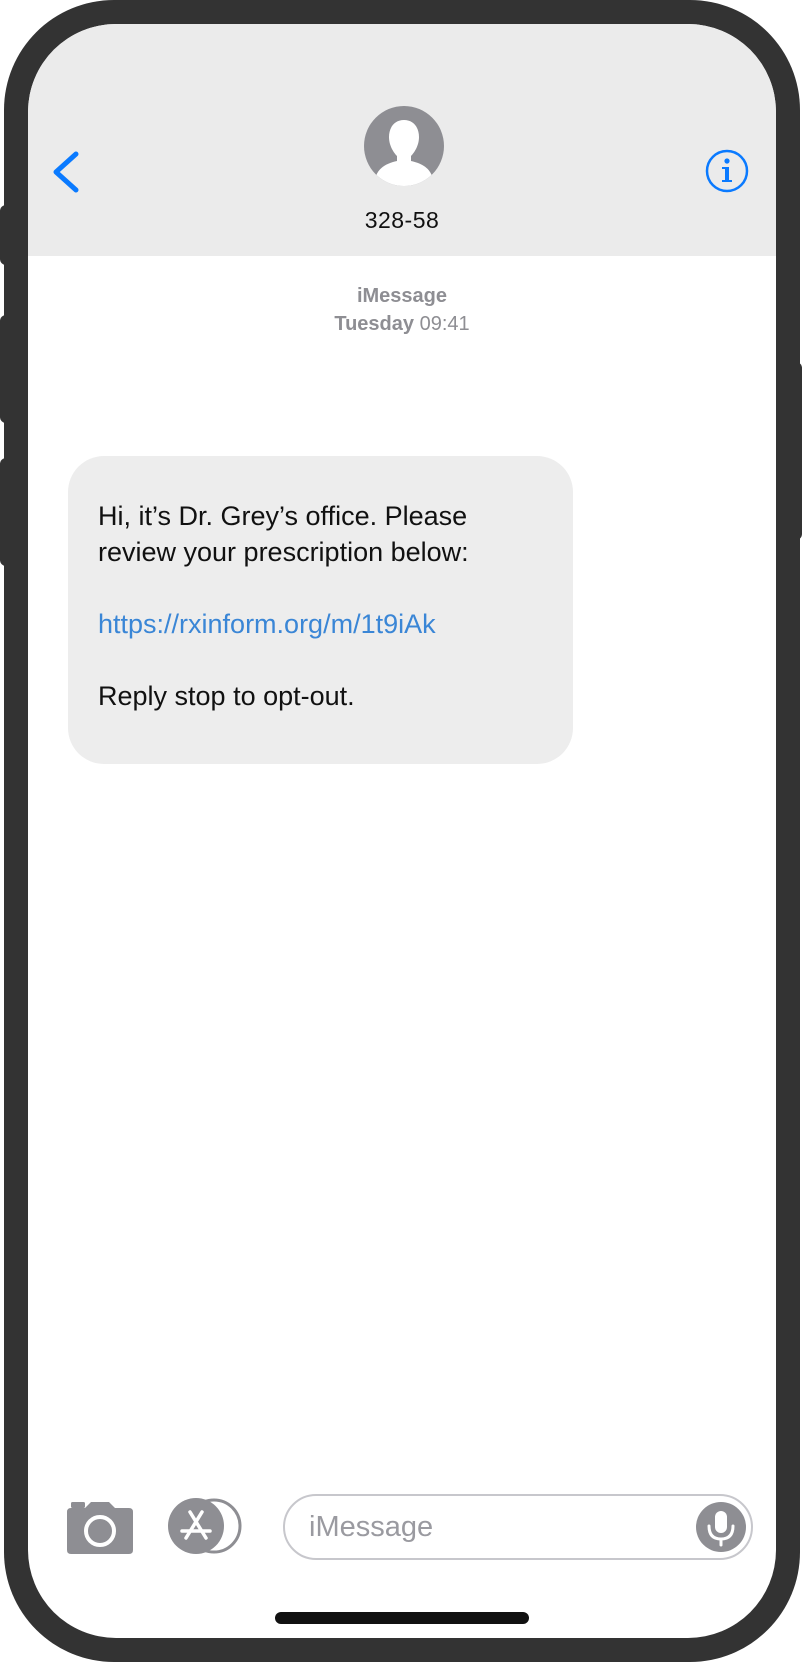 The height and width of the screenshot is (1662, 802). I want to click on timestamp: Tuesday 09:41, so click(402, 324).